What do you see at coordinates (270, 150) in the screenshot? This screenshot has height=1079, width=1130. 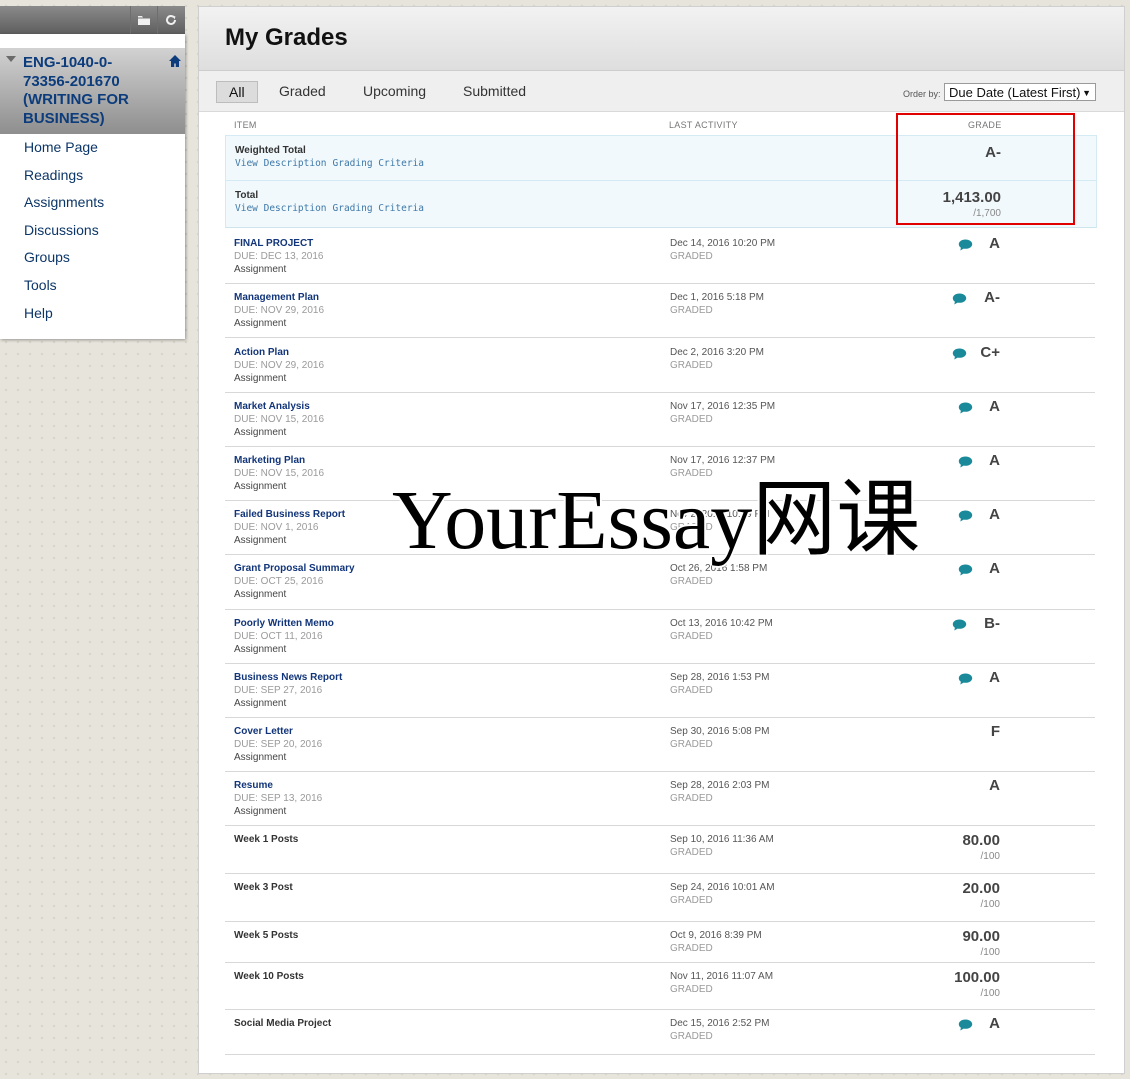 I see `summary-title: Weighted Total` at bounding box center [270, 150].